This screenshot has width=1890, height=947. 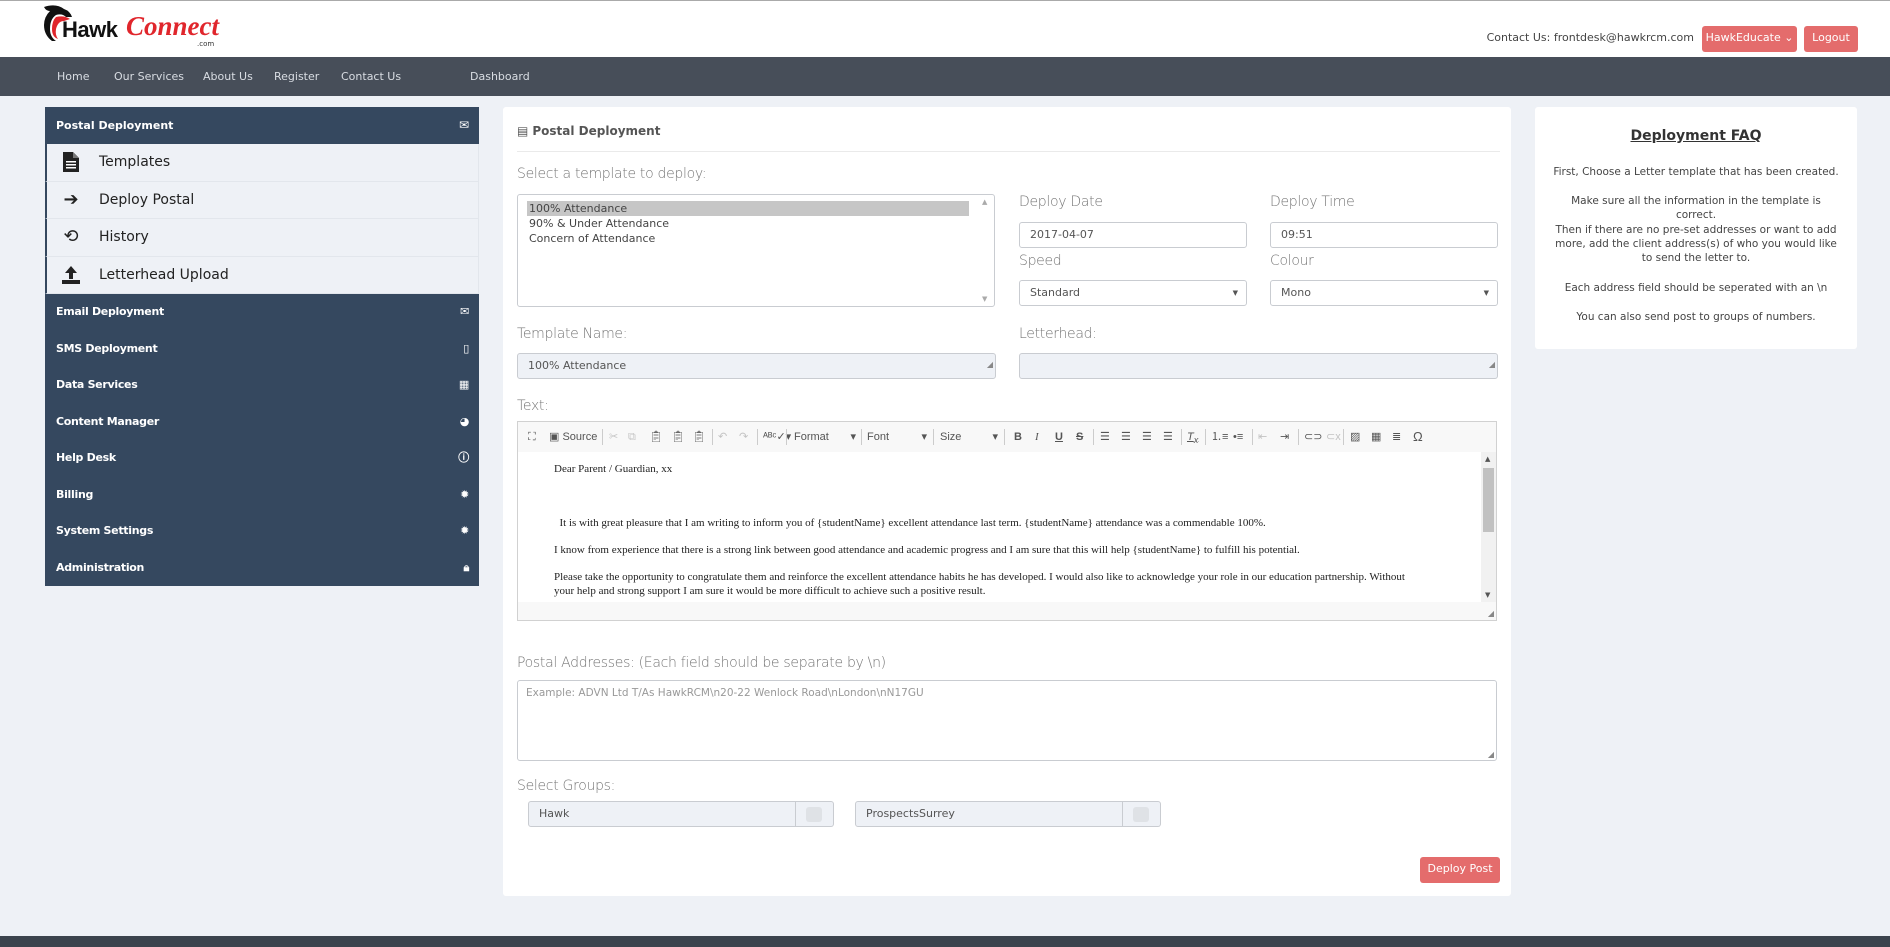 What do you see at coordinates (1079, 437) in the screenshot?
I see `strikethrough-icon: S` at bounding box center [1079, 437].